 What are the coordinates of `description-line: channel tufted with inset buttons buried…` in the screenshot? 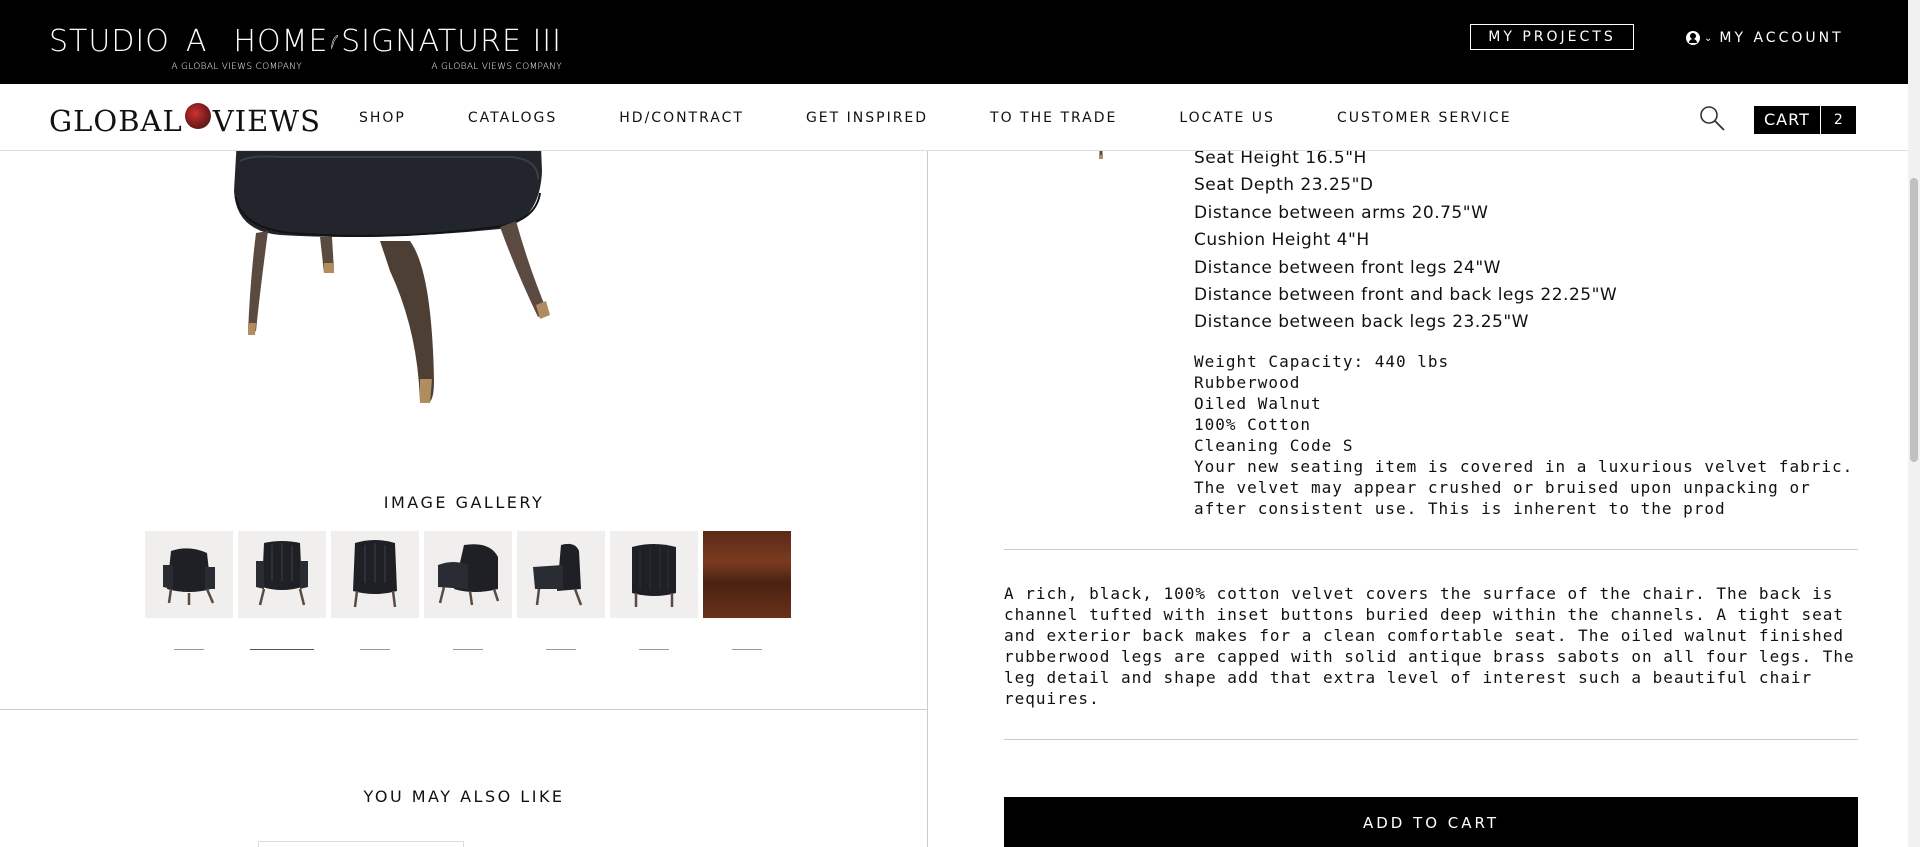 It's located at (1424, 614).